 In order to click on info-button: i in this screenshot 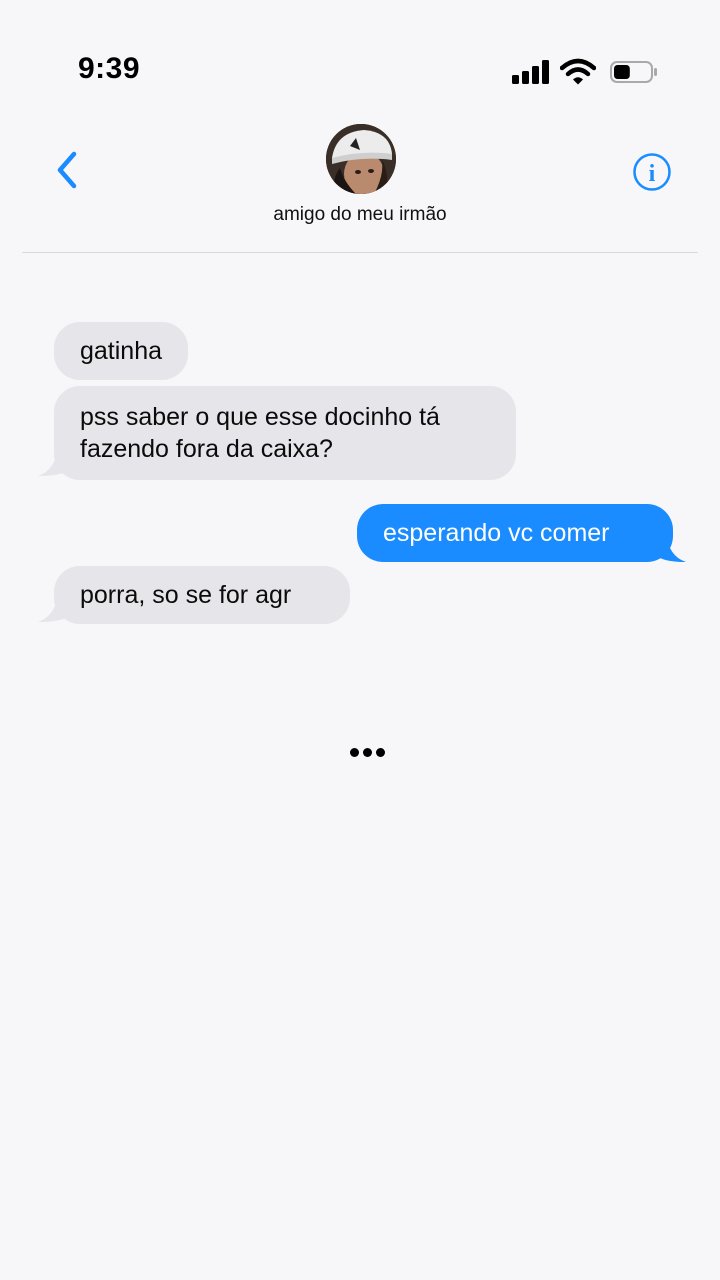, I will do `click(652, 172)`.